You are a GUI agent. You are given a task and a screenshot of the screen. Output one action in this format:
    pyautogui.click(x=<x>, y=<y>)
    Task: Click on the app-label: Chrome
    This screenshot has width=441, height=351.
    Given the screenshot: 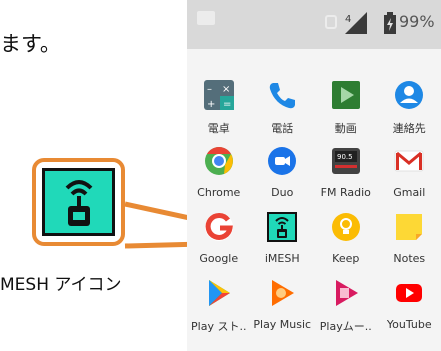 What is the action you would take?
    pyautogui.click(x=219, y=192)
    